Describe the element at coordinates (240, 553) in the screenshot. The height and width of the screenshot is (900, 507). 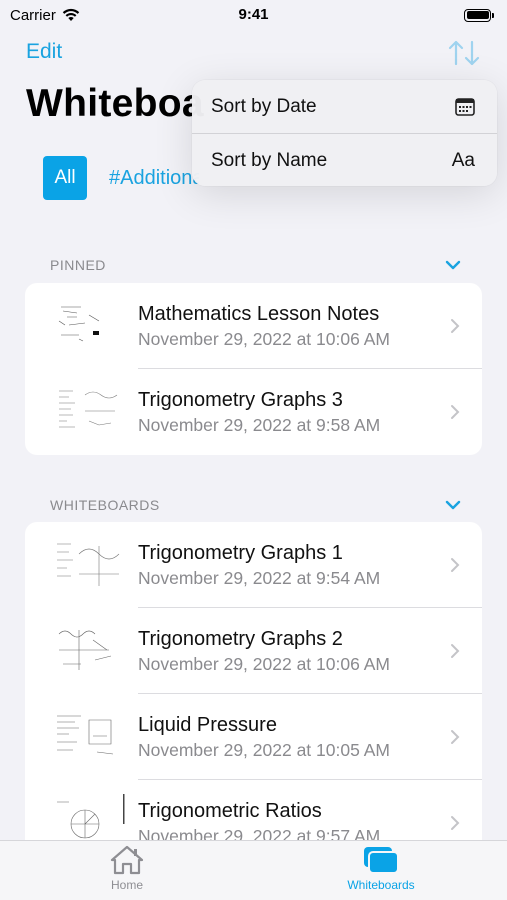
I see `item-title: Trigonometry Graphs 1` at that location.